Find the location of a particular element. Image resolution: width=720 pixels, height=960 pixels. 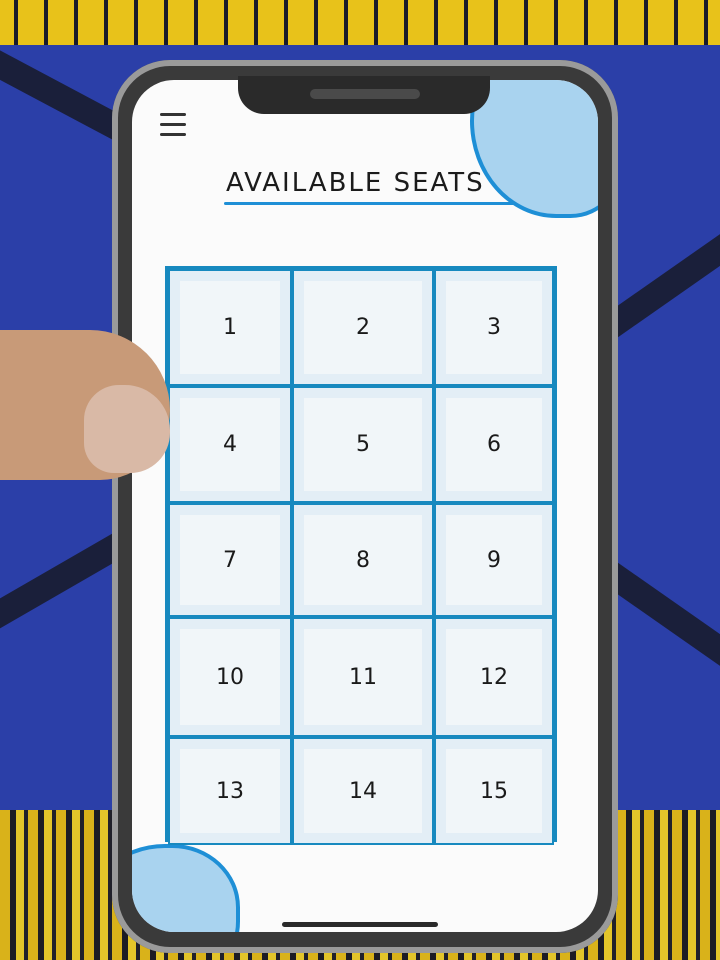

seat-9: 9 is located at coordinates (494, 560).